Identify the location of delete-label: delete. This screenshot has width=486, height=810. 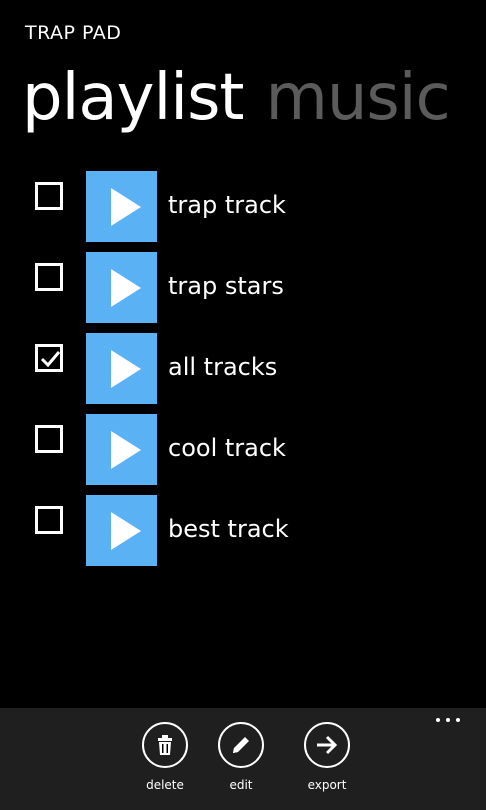
(165, 785).